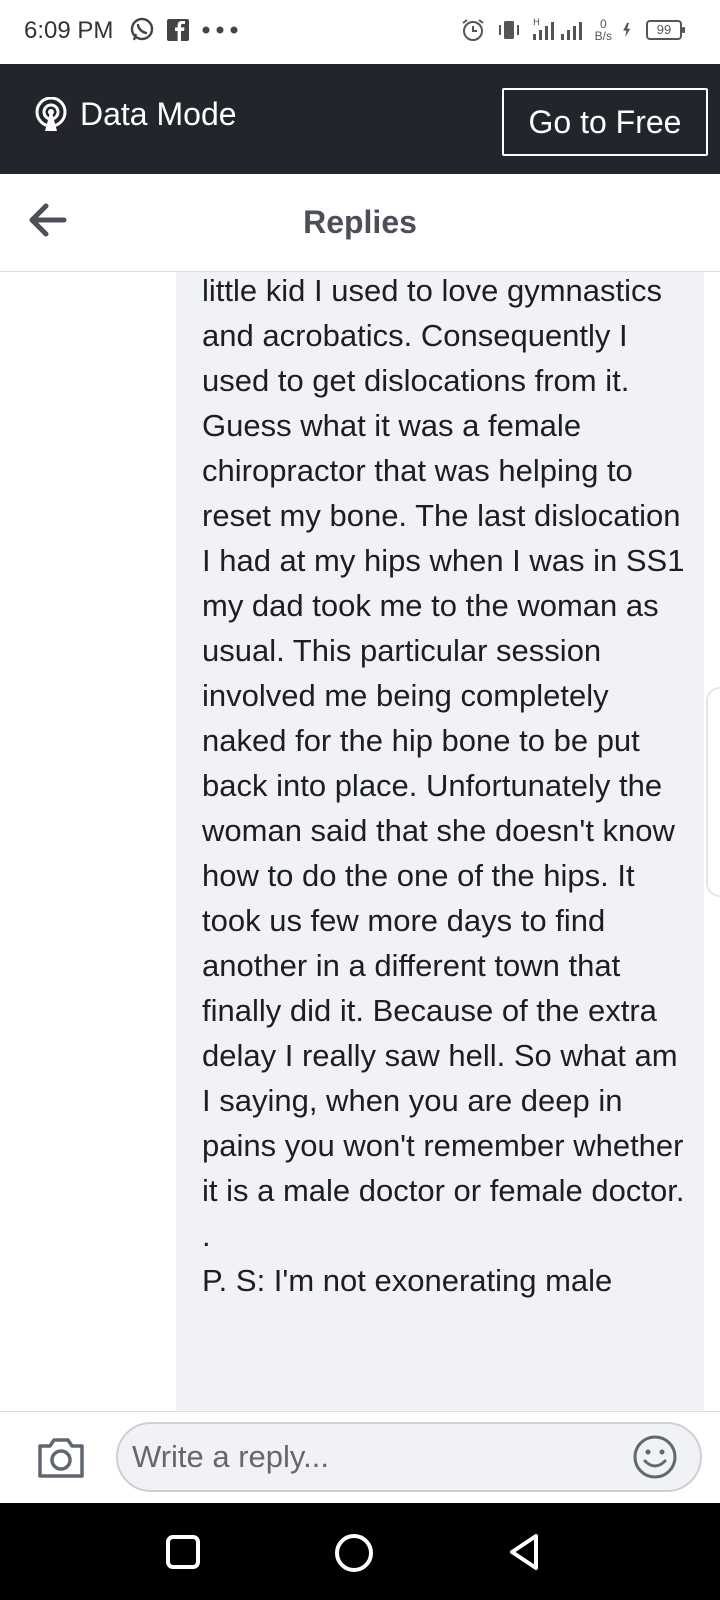  What do you see at coordinates (713, 792) in the screenshot?
I see `scroll-handle` at bounding box center [713, 792].